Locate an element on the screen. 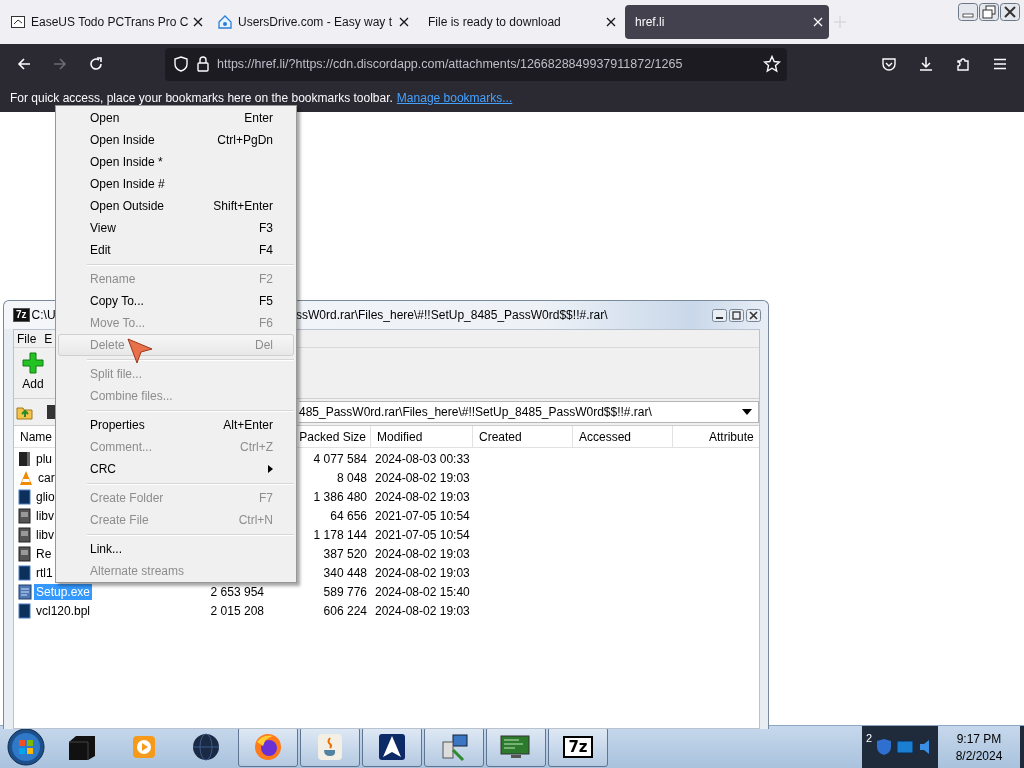 Image resolution: width=1024 pixels, height=768 pixels. packed-size: 8 048 is located at coordinates (351, 477).